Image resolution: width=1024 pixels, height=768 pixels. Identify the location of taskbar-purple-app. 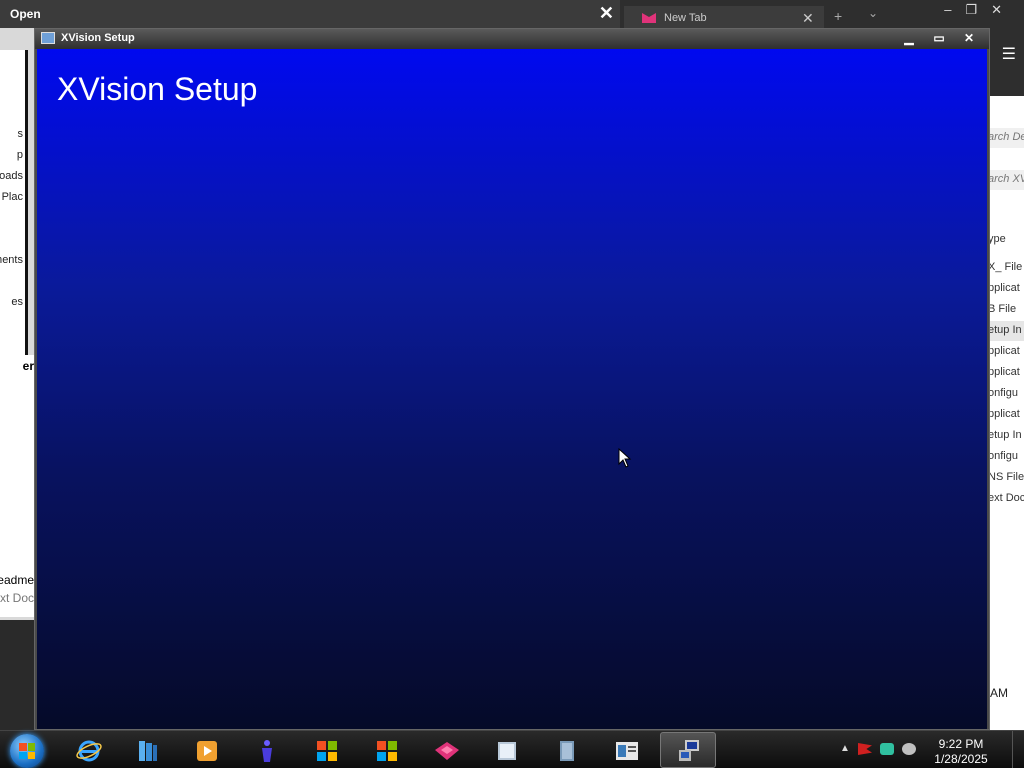
(266, 750).